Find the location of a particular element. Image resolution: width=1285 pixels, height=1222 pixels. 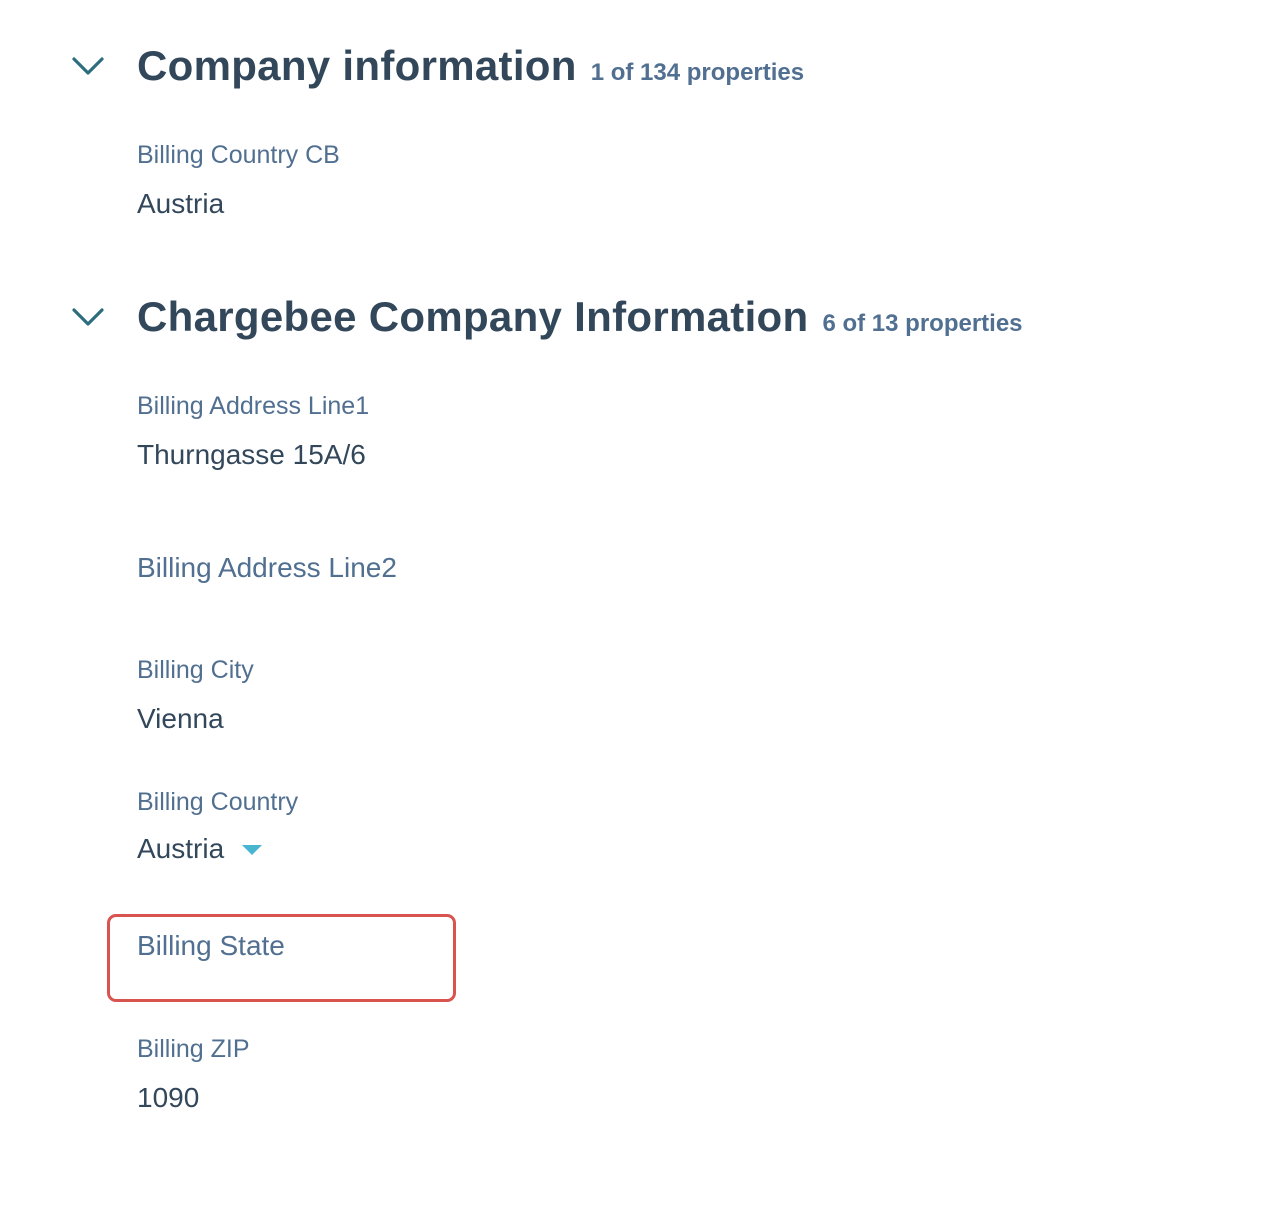

property-billing-address-line1: Billing Address Line1 Thurngasse 15A/6 is located at coordinates (253, 431).